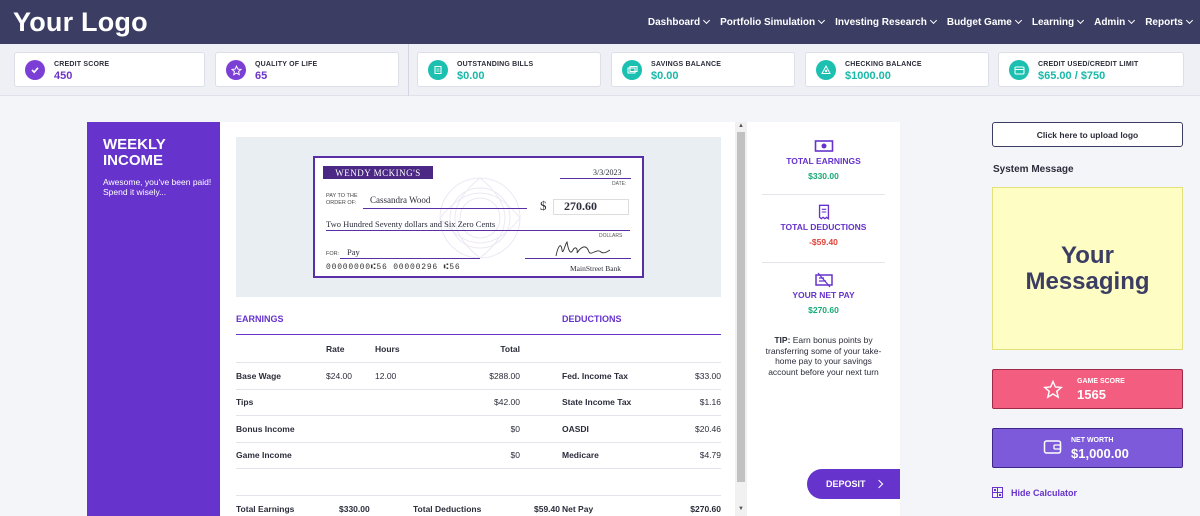 The width and height of the screenshot is (1200, 516). Describe the element at coordinates (708, 429) in the screenshot. I see `deduction-amount: $20.46` at that location.